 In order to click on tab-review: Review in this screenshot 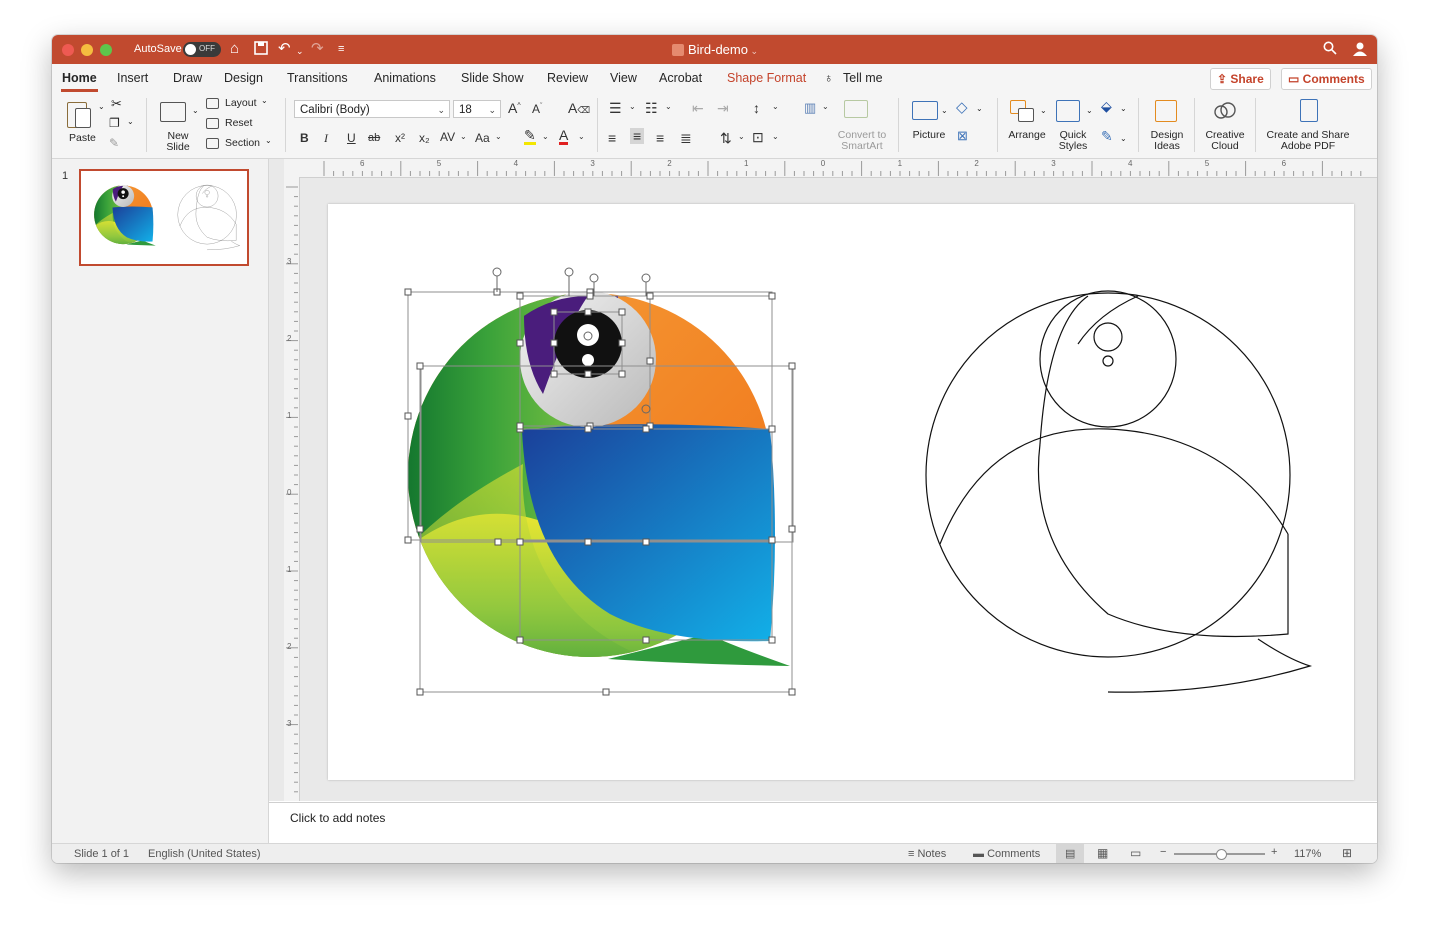, I will do `click(567, 78)`.